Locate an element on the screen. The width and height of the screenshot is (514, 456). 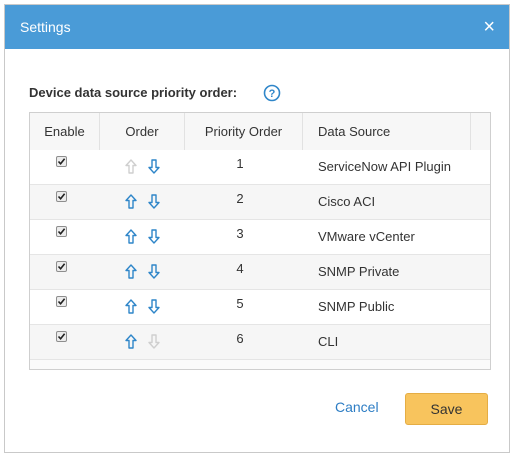
priority-value: 5 is located at coordinates (240, 303).